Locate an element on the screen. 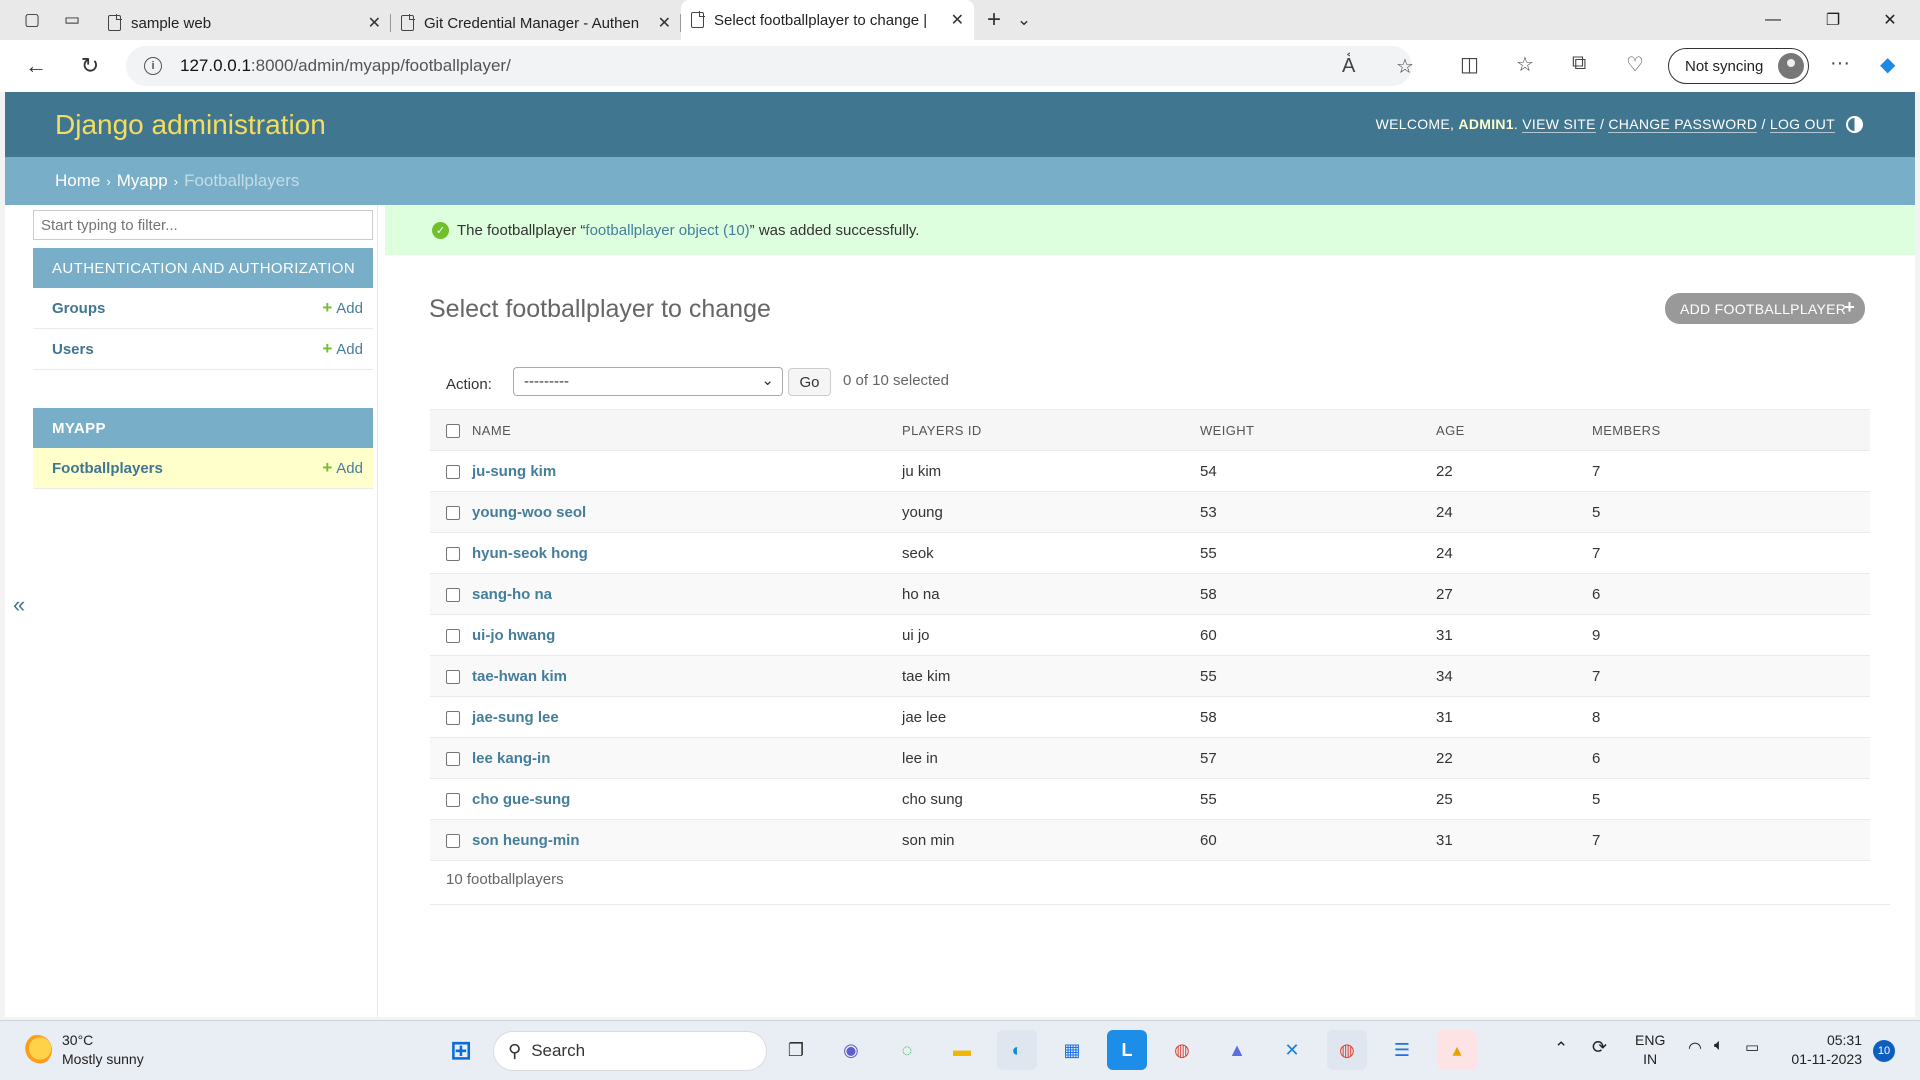 This screenshot has height=1080, width=1920. column-header-age: AGE is located at coordinates (1514, 430).